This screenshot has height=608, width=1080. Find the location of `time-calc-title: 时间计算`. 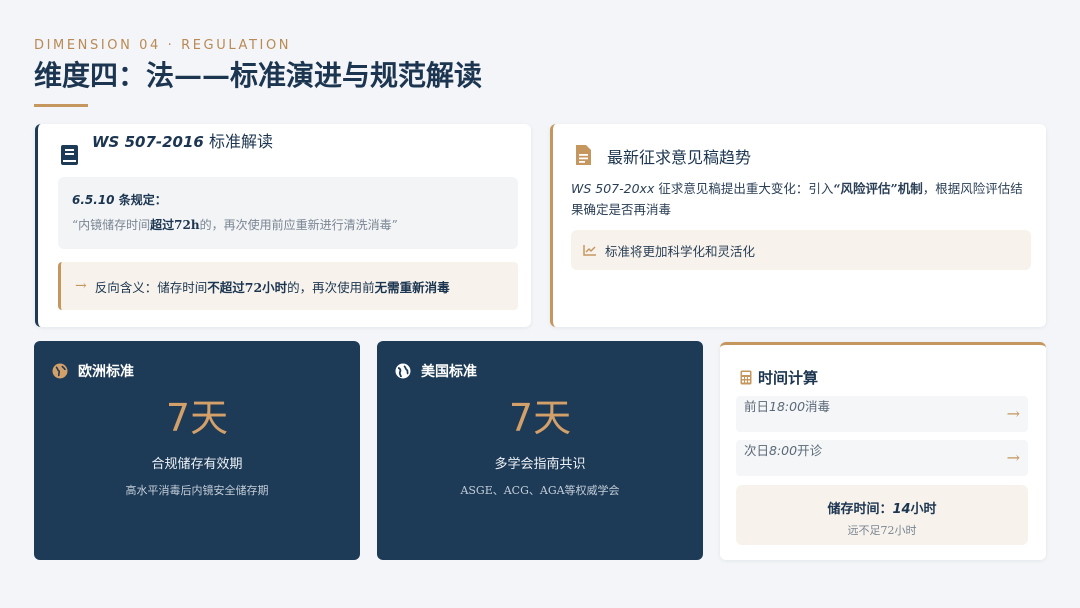

time-calc-title: 时间计算 is located at coordinates (788, 378).